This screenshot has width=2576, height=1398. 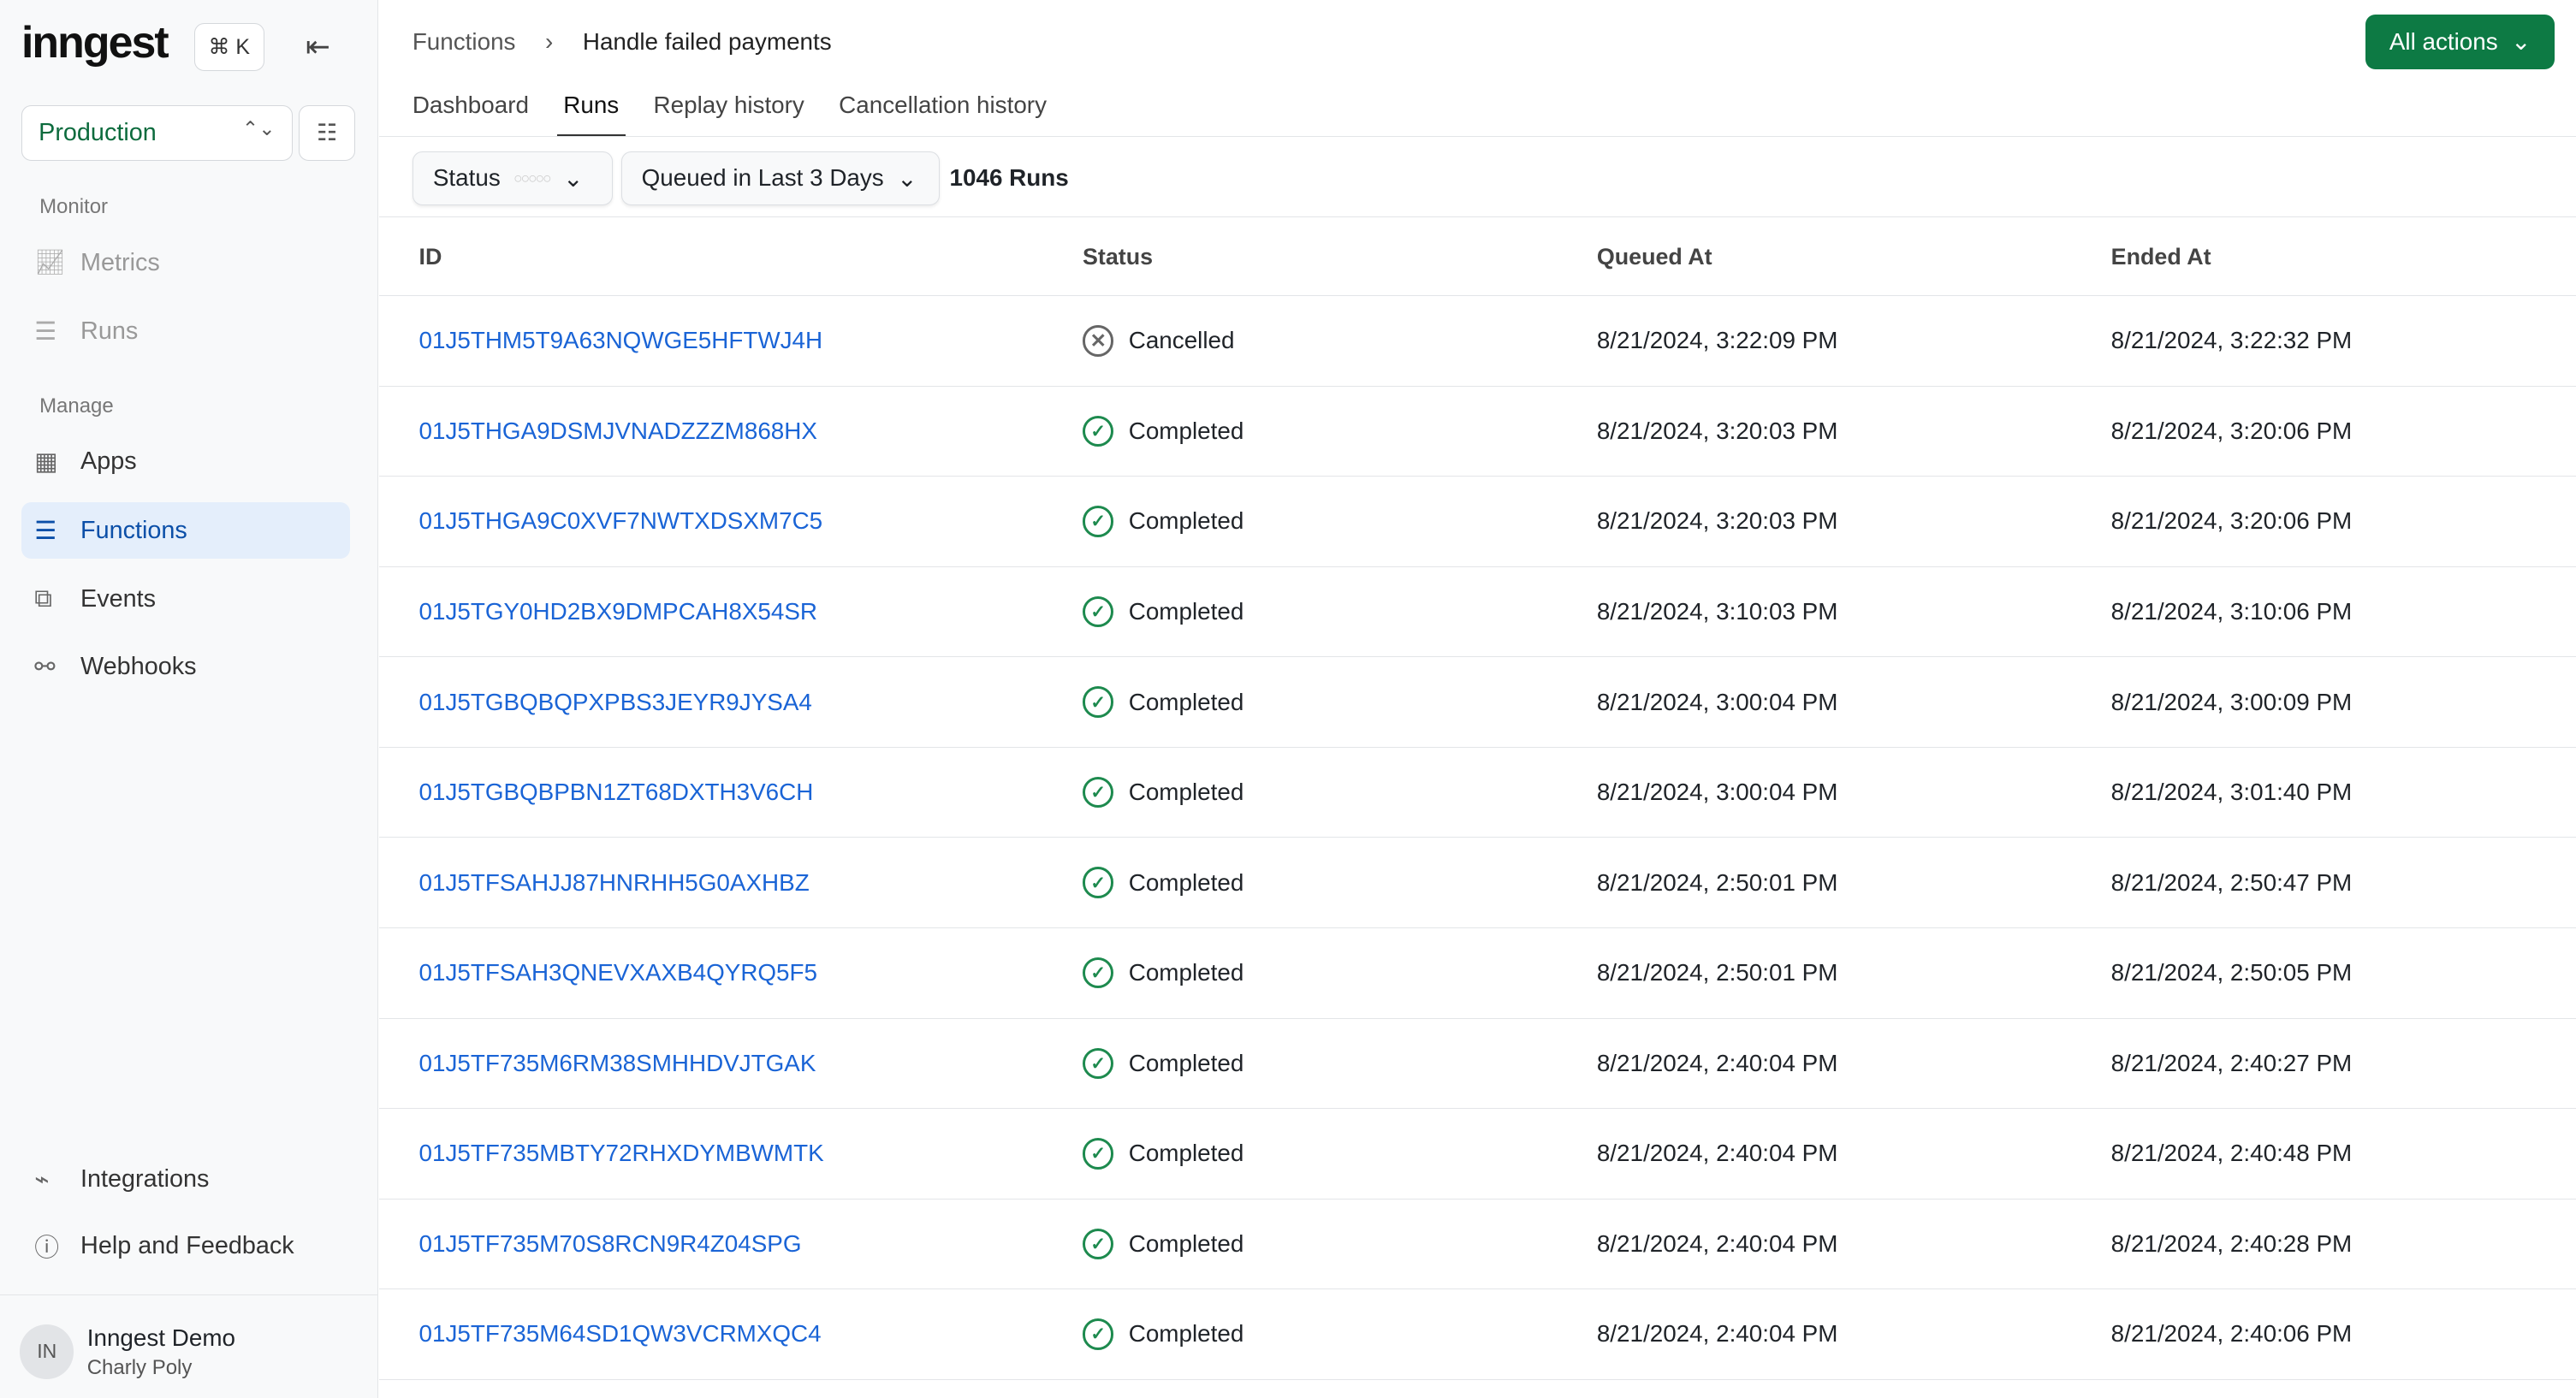 What do you see at coordinates (2343, 521) in the screenshot?
I see `ended-at-cell: 8/21/2024, 3:20:06 PM` at bounding box center [2343, 521].